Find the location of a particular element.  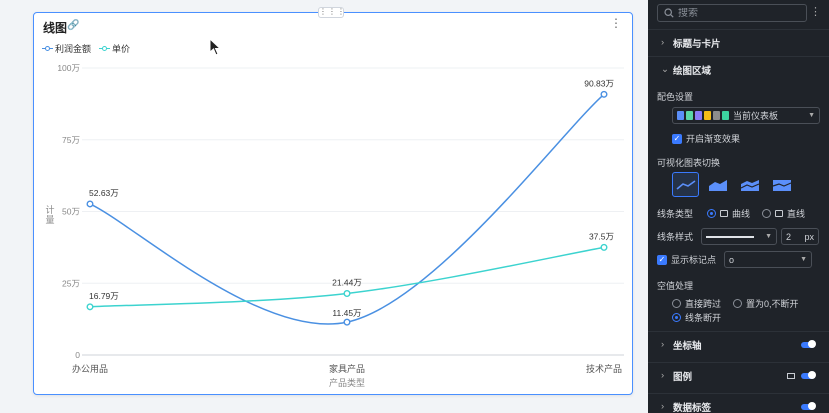

color-scheme-select: 当前仪表板 ▼ is located at coordinates (746, 115).